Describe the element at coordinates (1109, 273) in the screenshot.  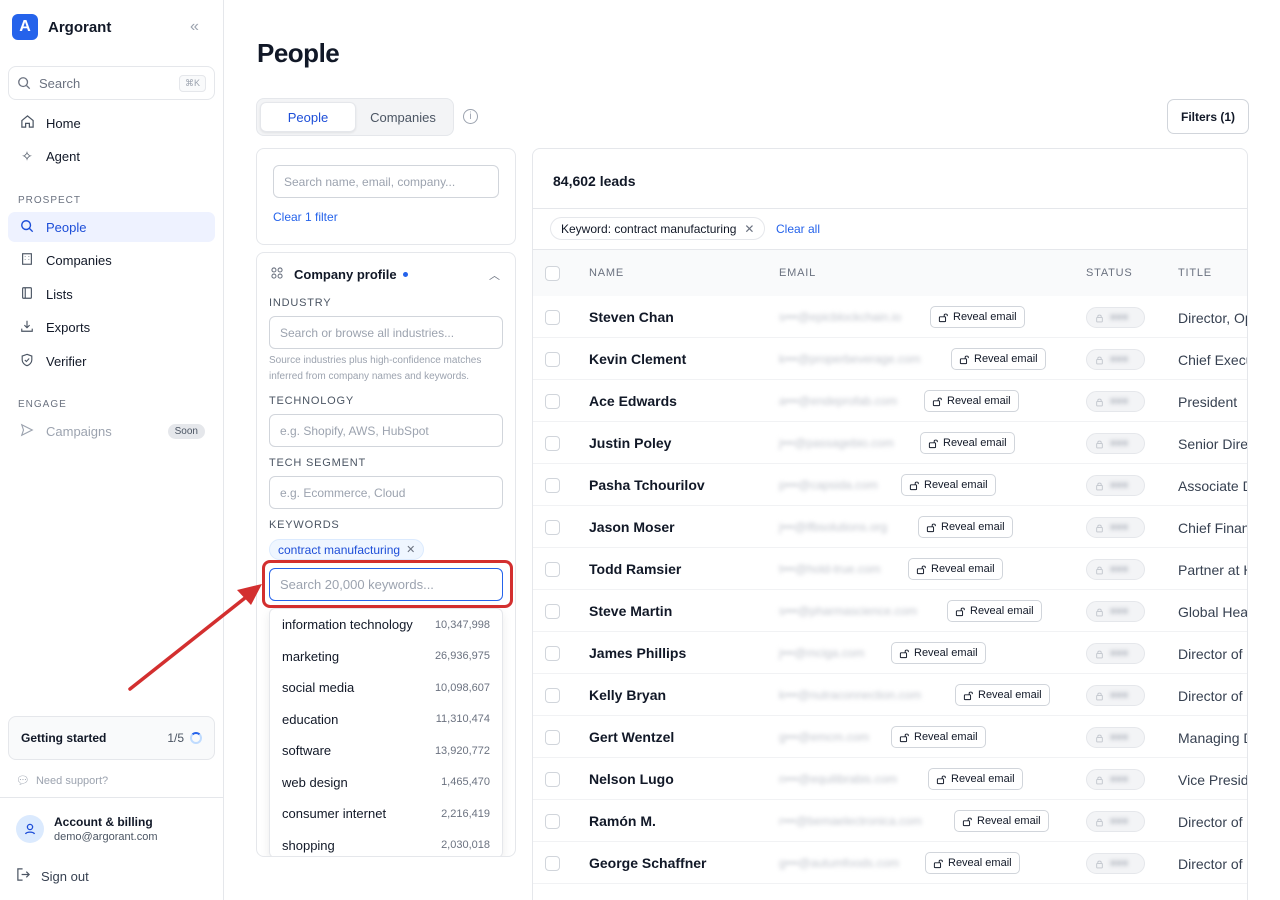
I see `column-header-status: STATUS` at that location.